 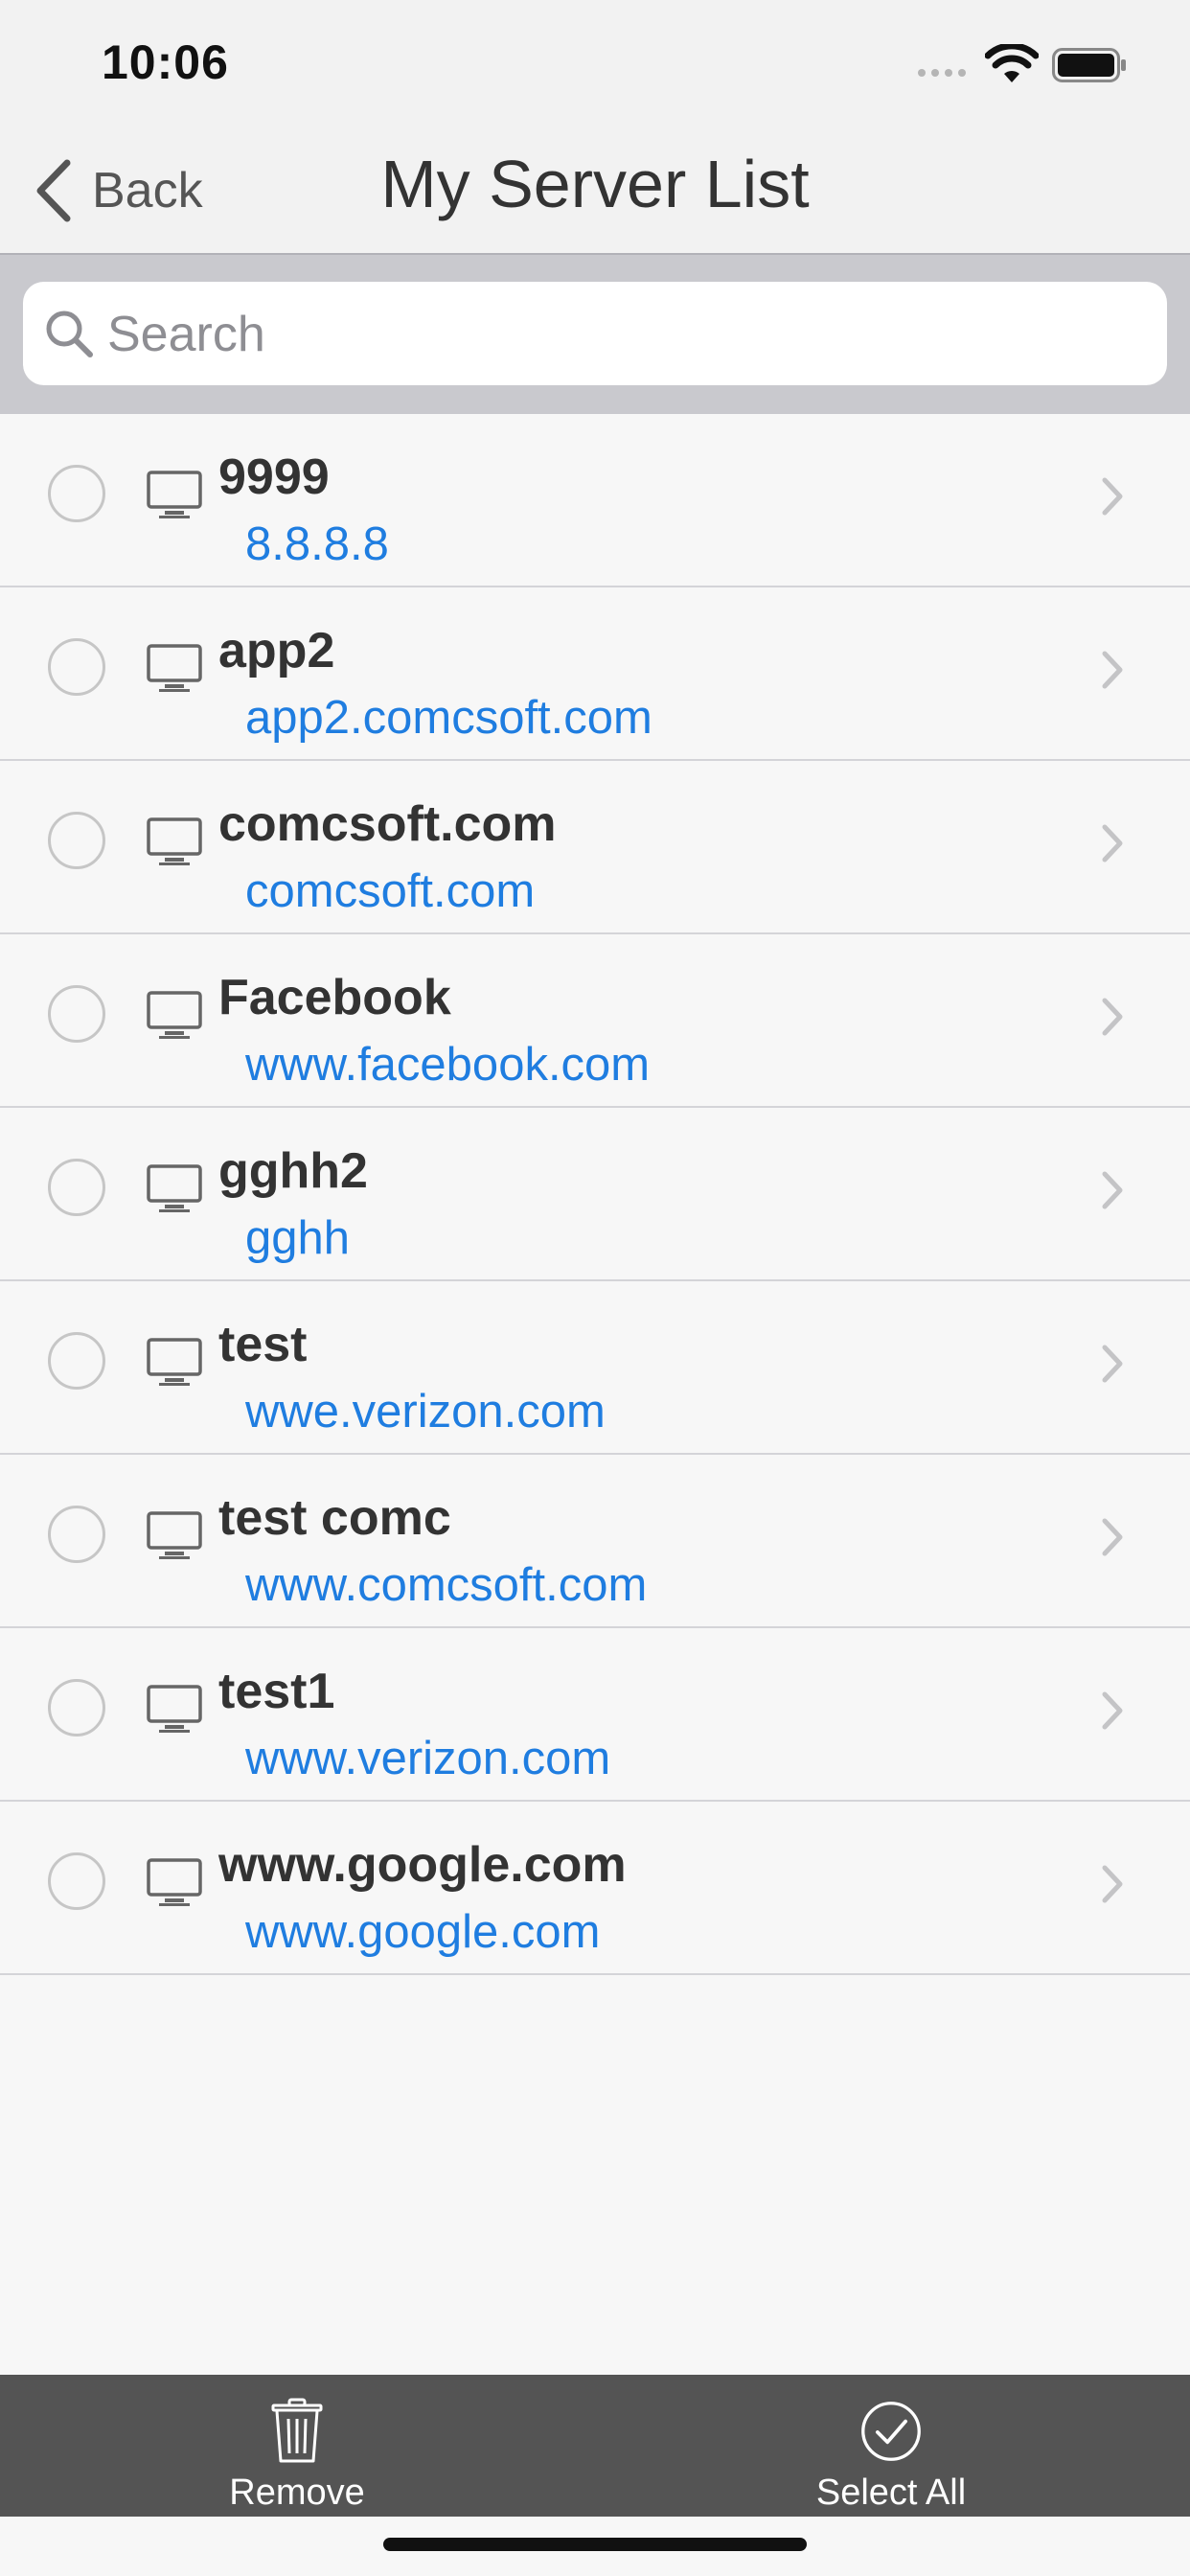 I want to click on server-host: wwe.verizon.com, so click(x=426, y=1412).